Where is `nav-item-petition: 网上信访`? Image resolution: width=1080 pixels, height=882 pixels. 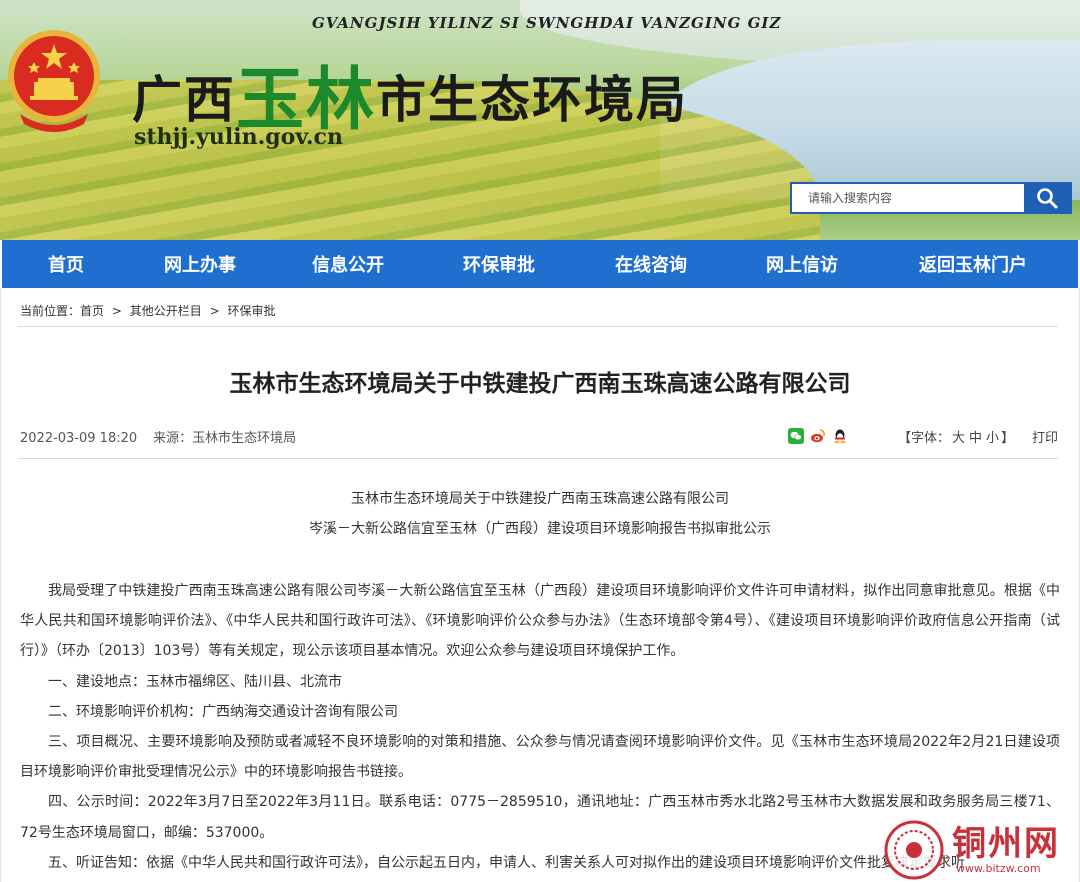 nav-item-petition: 网上信访 is located at coordinates (802, 264).